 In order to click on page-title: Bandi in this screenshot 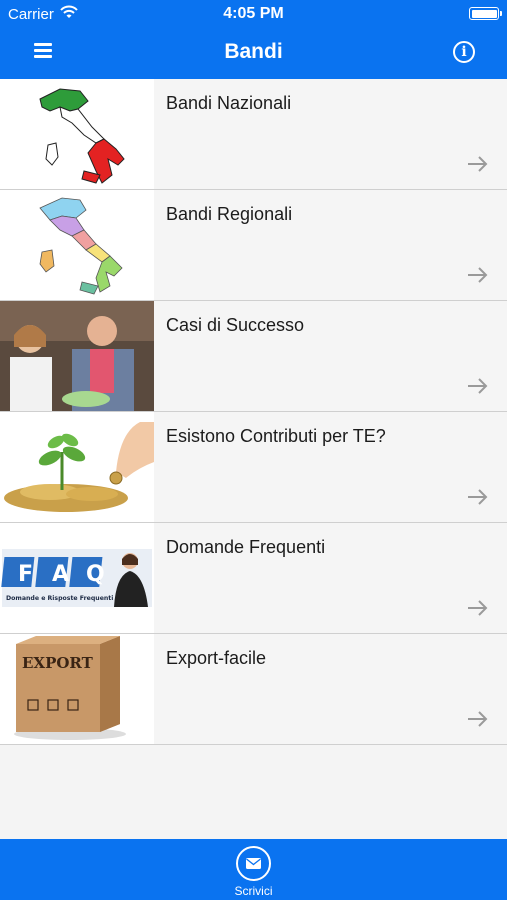, I will do `click(253, 51)`.